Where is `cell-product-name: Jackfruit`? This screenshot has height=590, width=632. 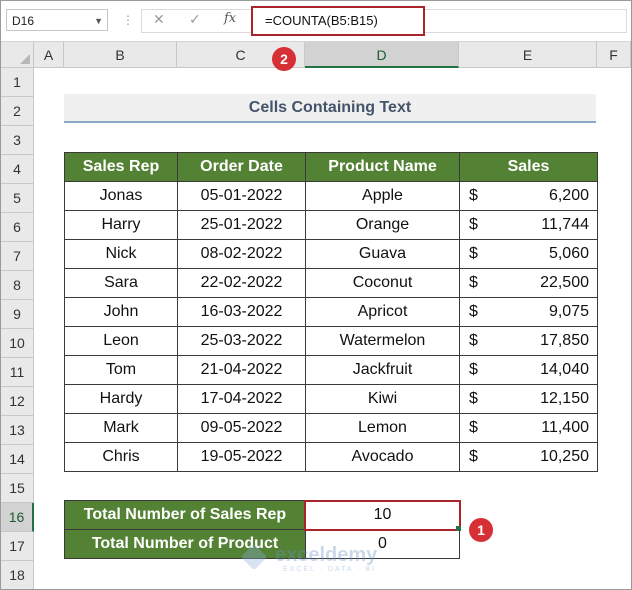 cell-product-name: Jackfruit is located at coordinates (382, 370).